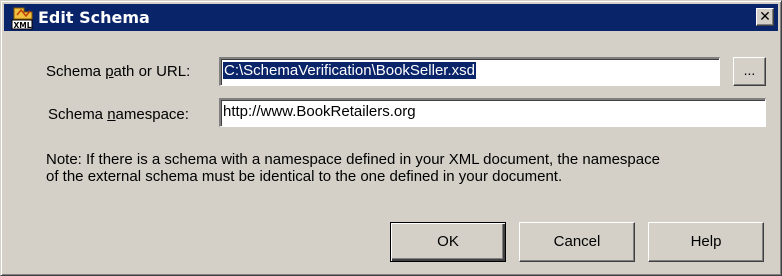  I want to click on xml-schema-icon: XML, so click(23, 18).